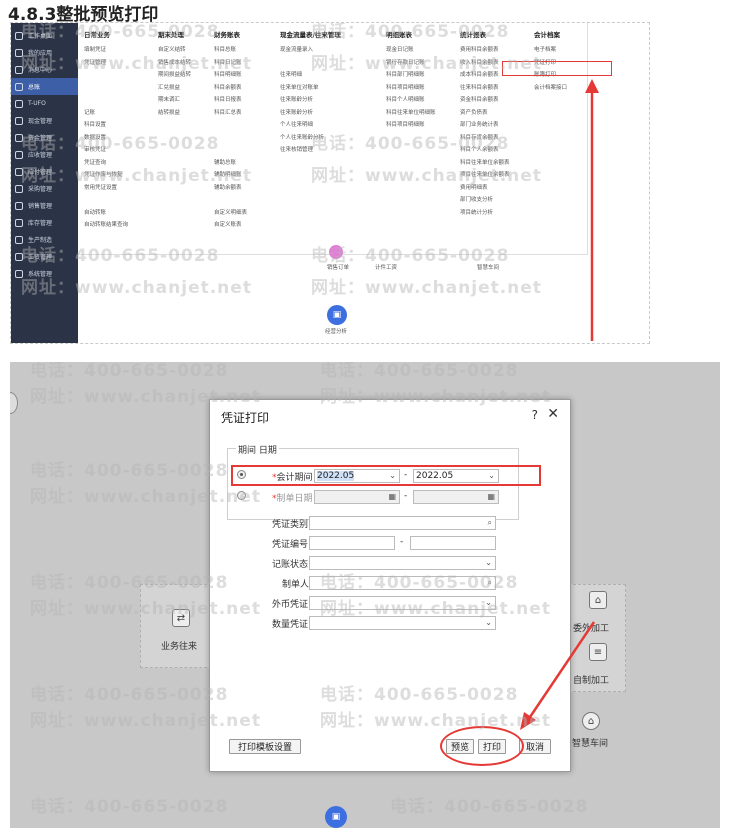 This screenshot has width=729, height=828. What do you see at coordinates (14, 403) in the screenshot?
I see `scroll-left-icon` at bounding box center [14, 403].